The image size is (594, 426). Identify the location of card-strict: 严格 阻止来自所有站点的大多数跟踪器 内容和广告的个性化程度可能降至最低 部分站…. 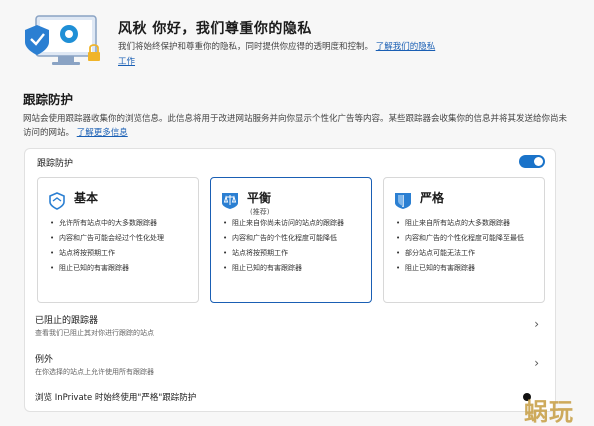
(464, 240).